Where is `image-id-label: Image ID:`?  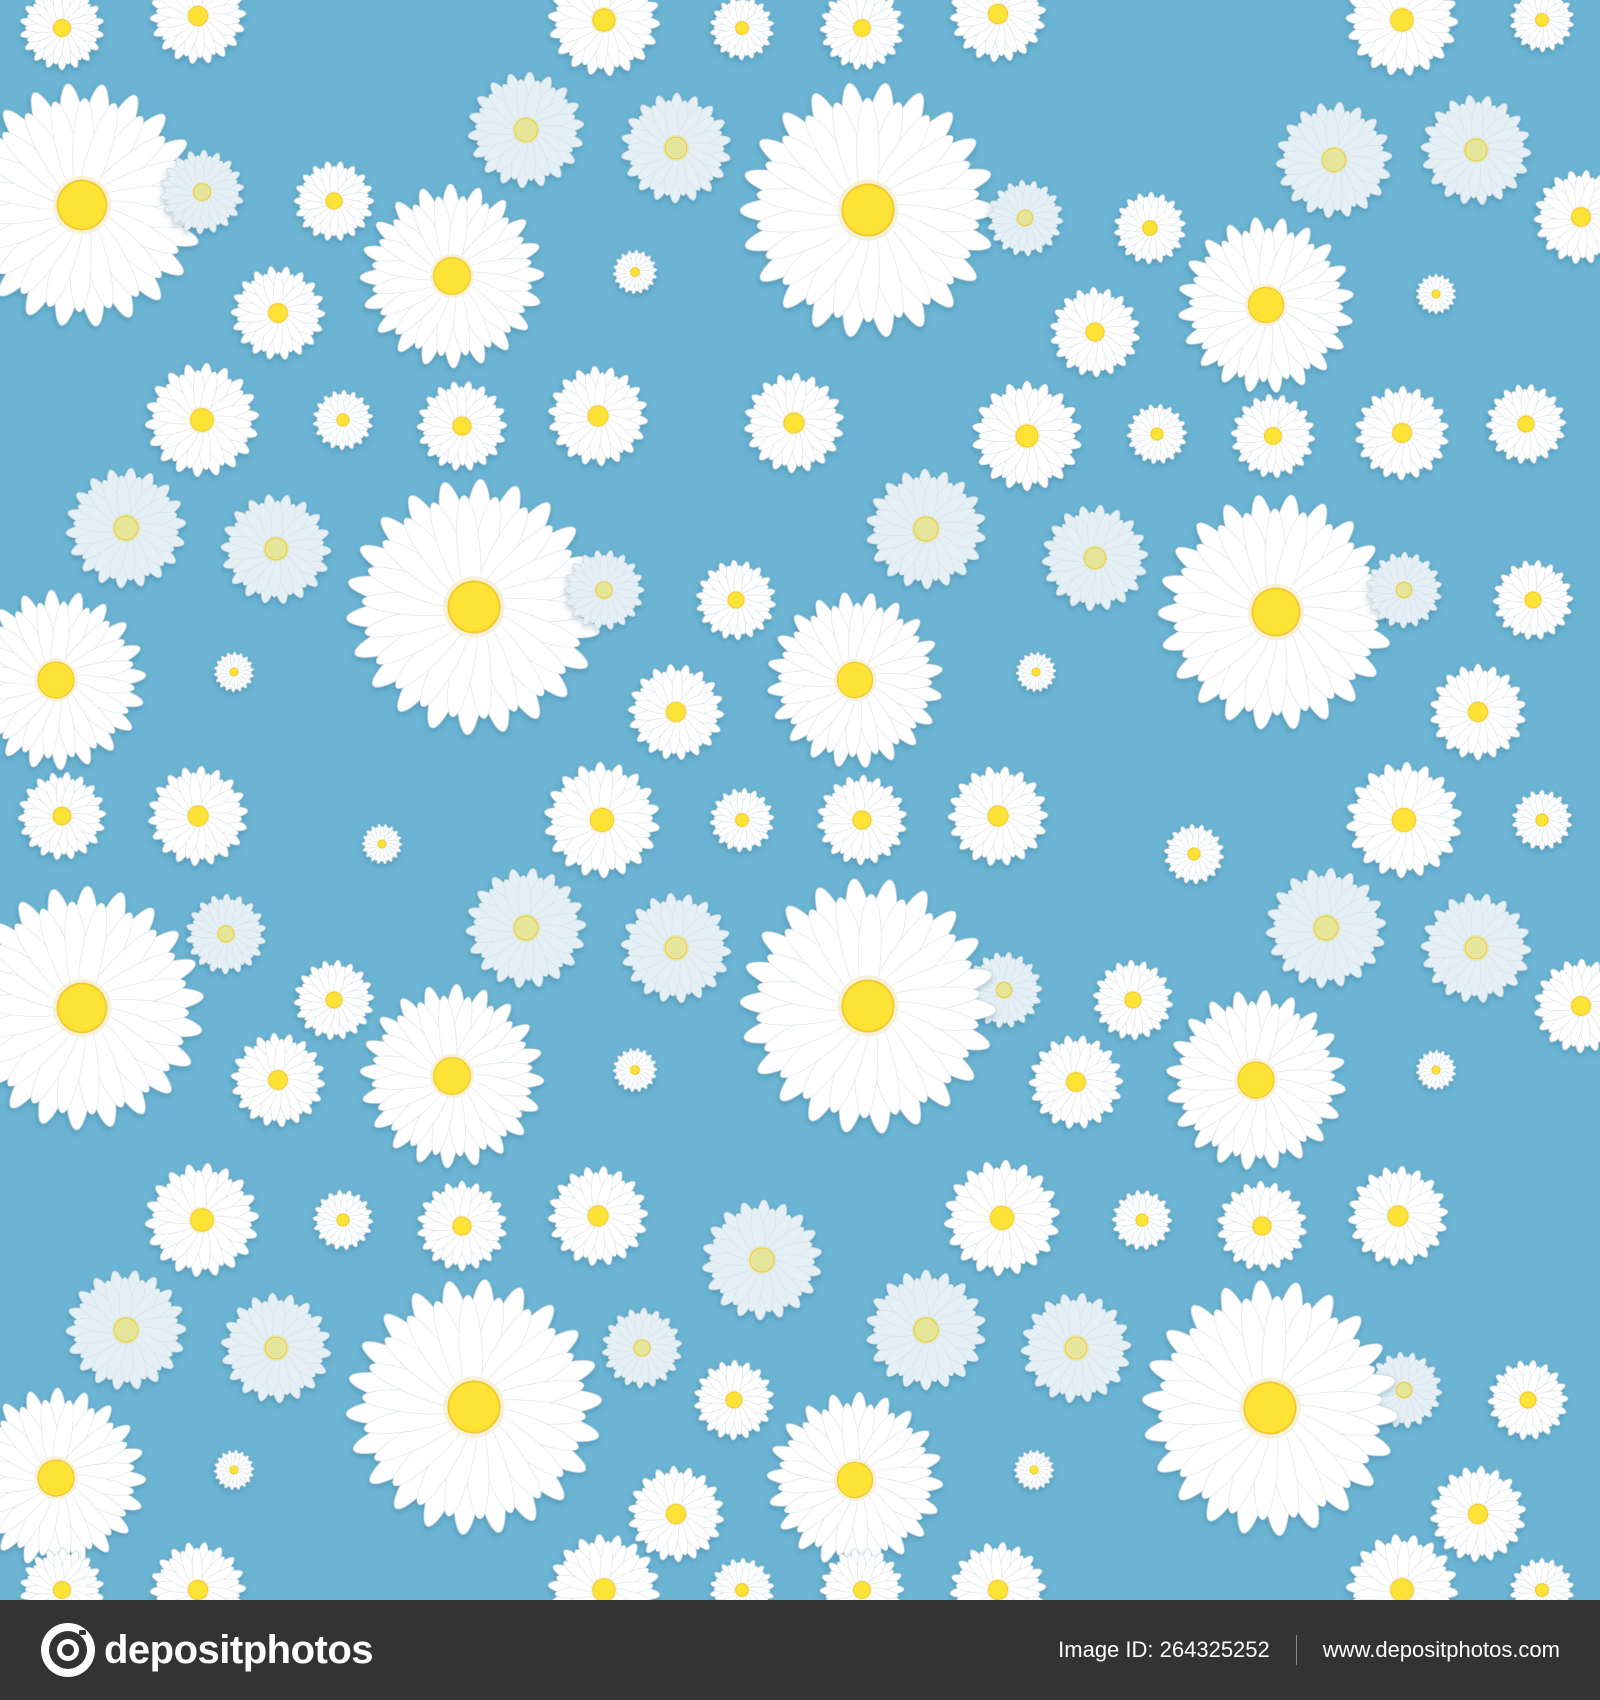 image-id-label: Image ID: is located at coordinates (1106, 1649).